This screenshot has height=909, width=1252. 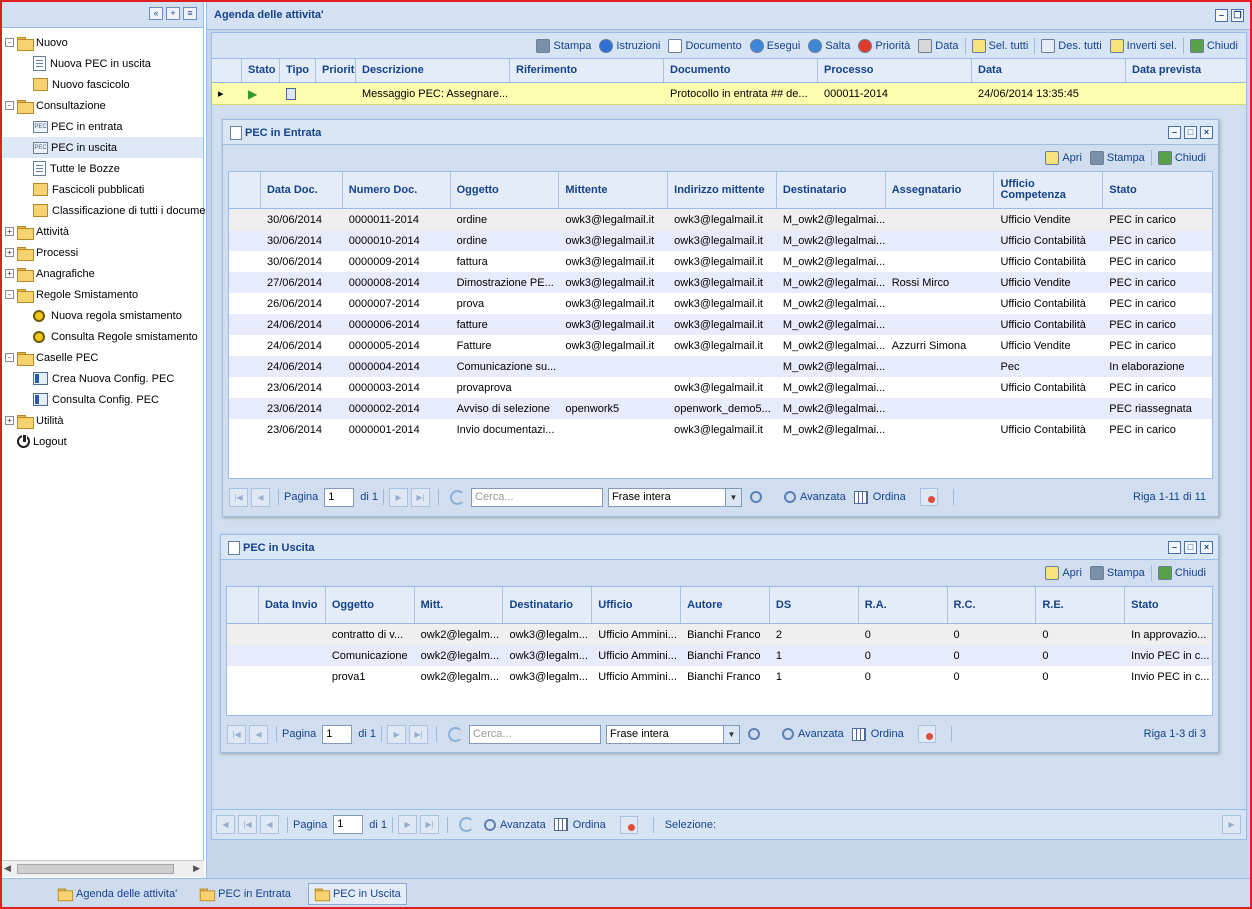 I want to click on column-header-ufficio: Ufficio, so click(x=637, y=605).